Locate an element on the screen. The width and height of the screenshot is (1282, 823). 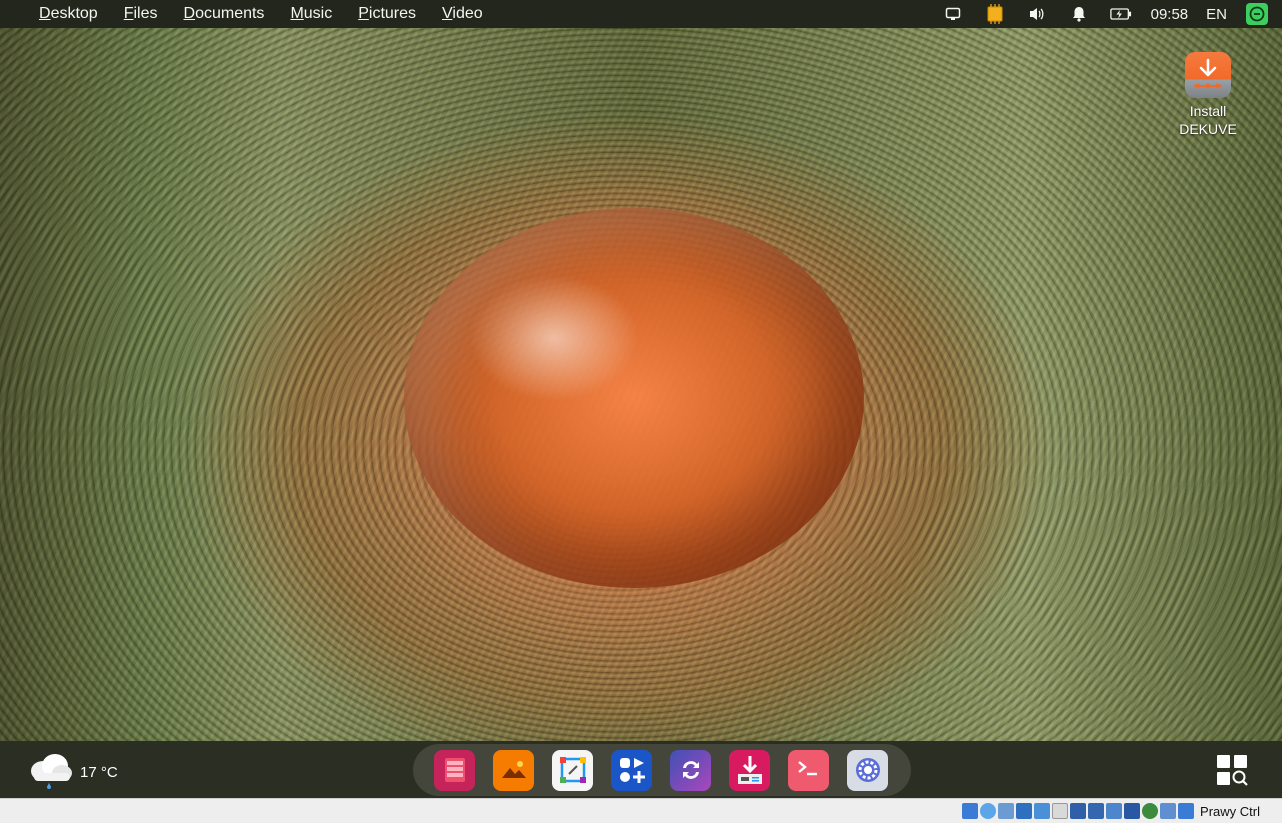
usb-icon is located at coordinates (1042, 811).